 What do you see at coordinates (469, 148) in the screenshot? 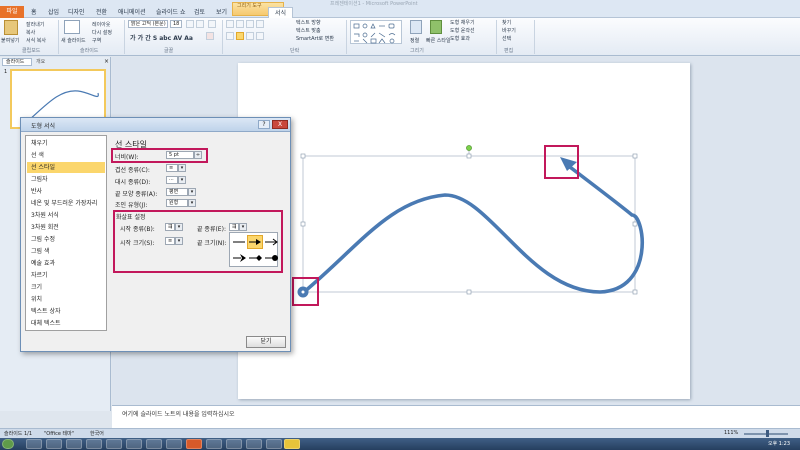
I see `rotate-handle` at bounding box center [469, 148].